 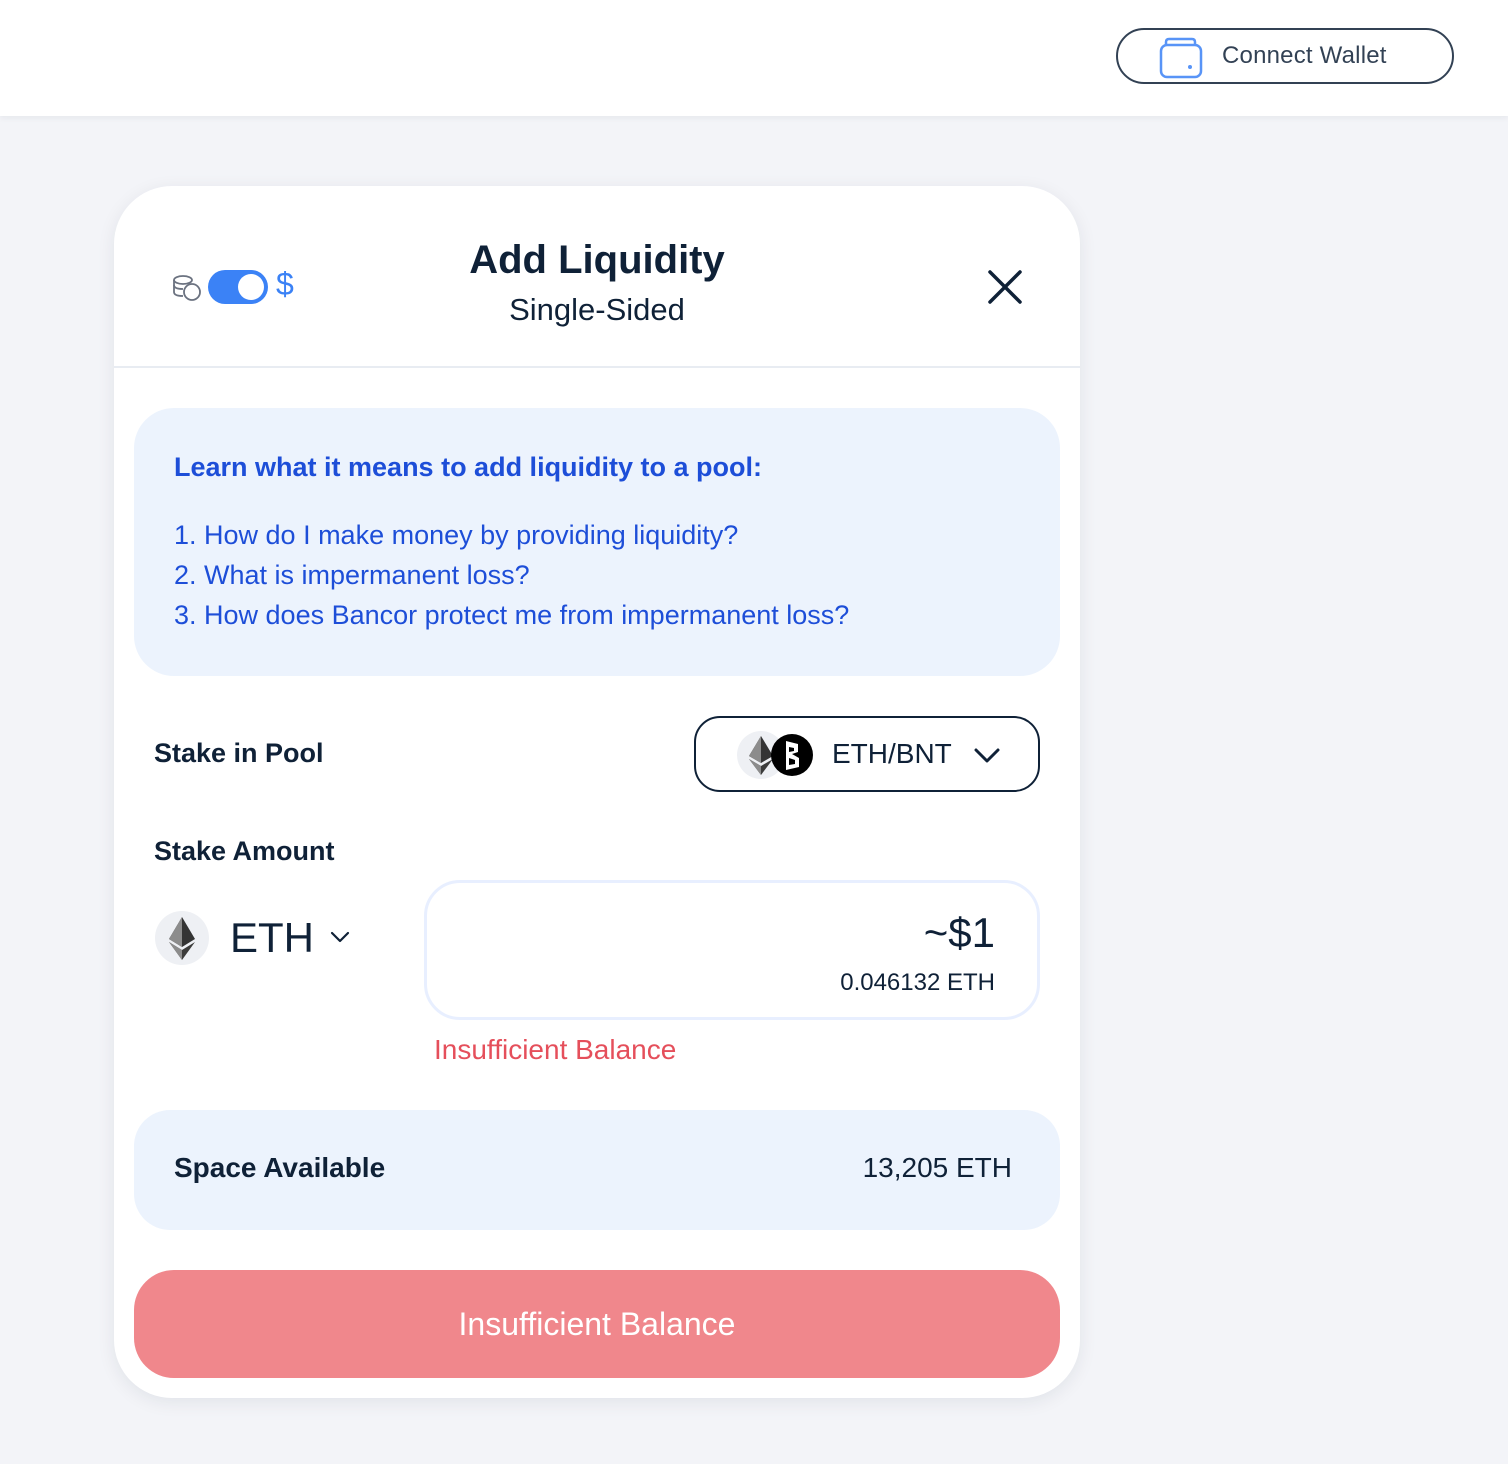 I want to click on submit-button: Insufficient Balance, so click(x=597, y=1324).